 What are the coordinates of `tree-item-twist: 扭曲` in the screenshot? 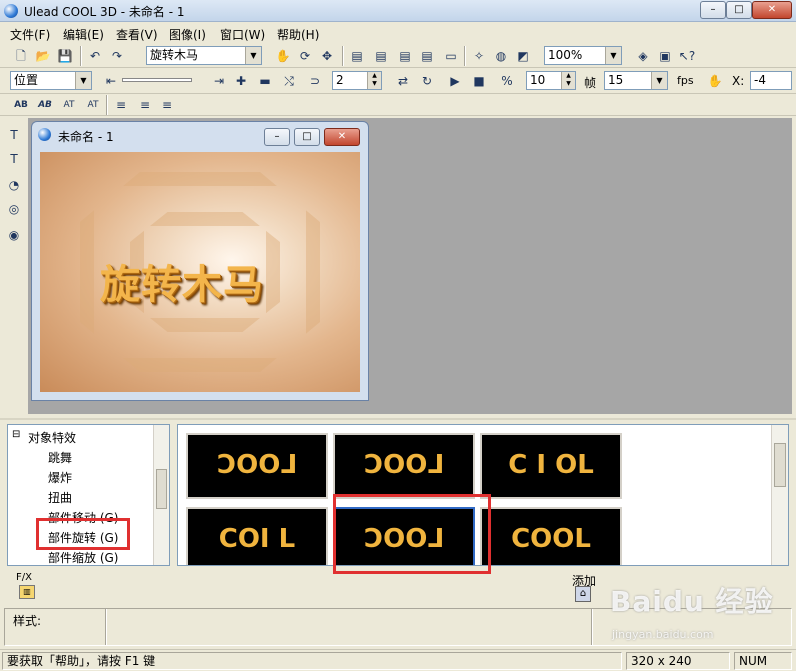 It's located at (60, 497).